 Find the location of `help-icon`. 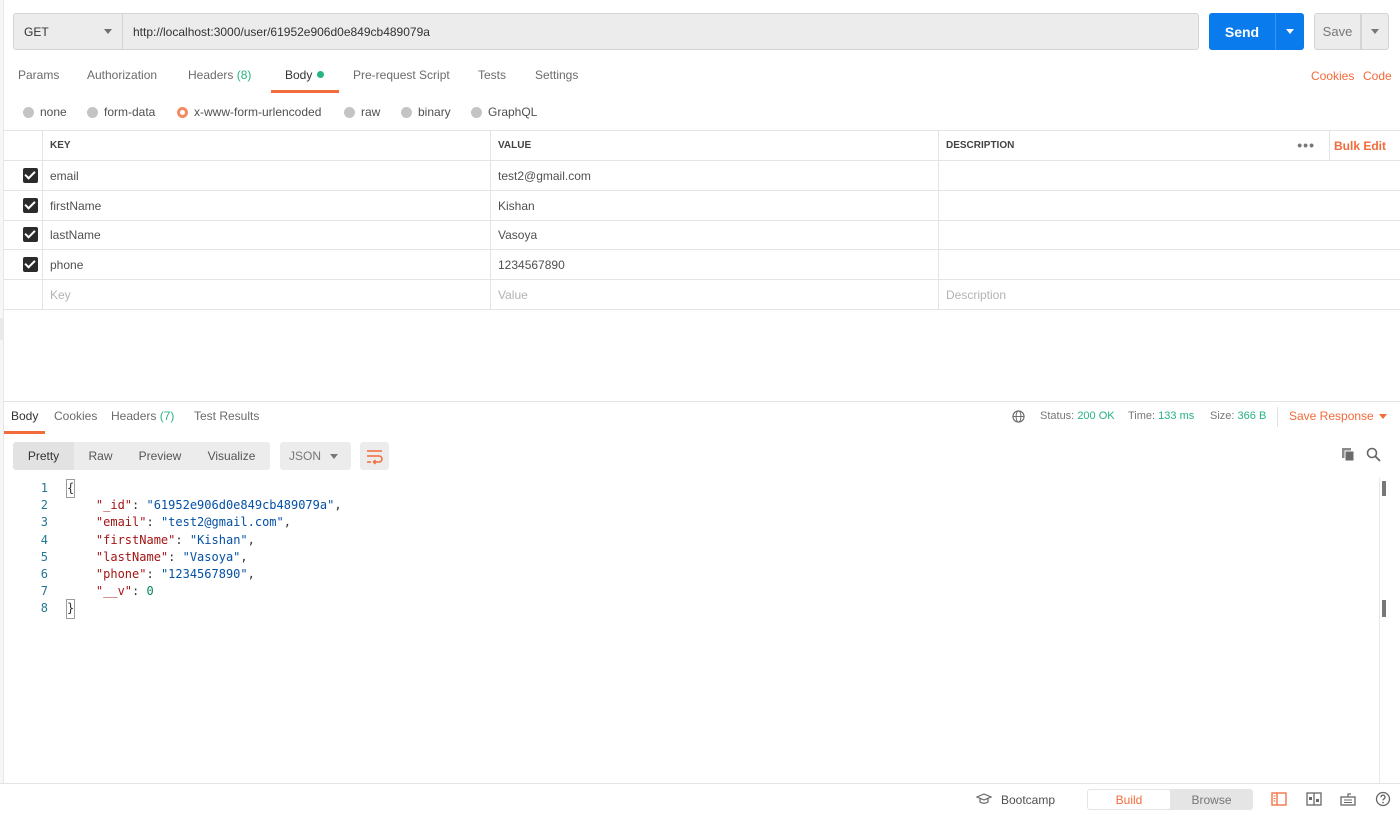

help-icon is located at coordinates (1383, 799).